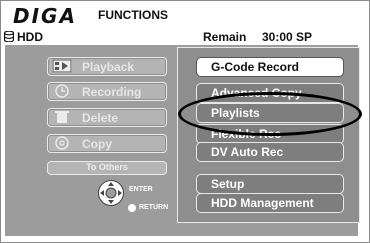 This screenshot has height=243, width=370. What do you see at coordinates (154, 207) in the screenshot?
I see `return-label: RETURN` at bounding box center [154, 207].